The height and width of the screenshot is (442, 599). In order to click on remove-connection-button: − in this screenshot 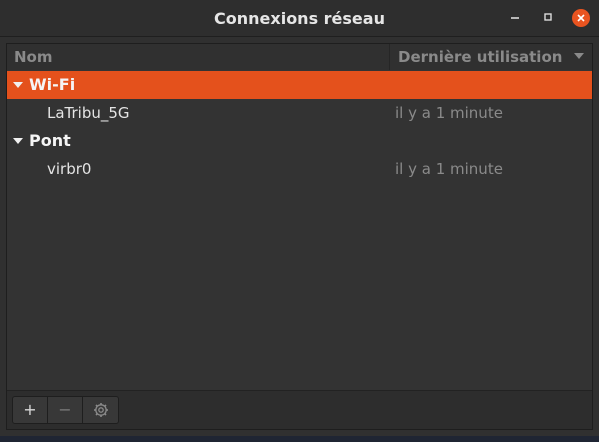, I will do `click(65, 410)`.